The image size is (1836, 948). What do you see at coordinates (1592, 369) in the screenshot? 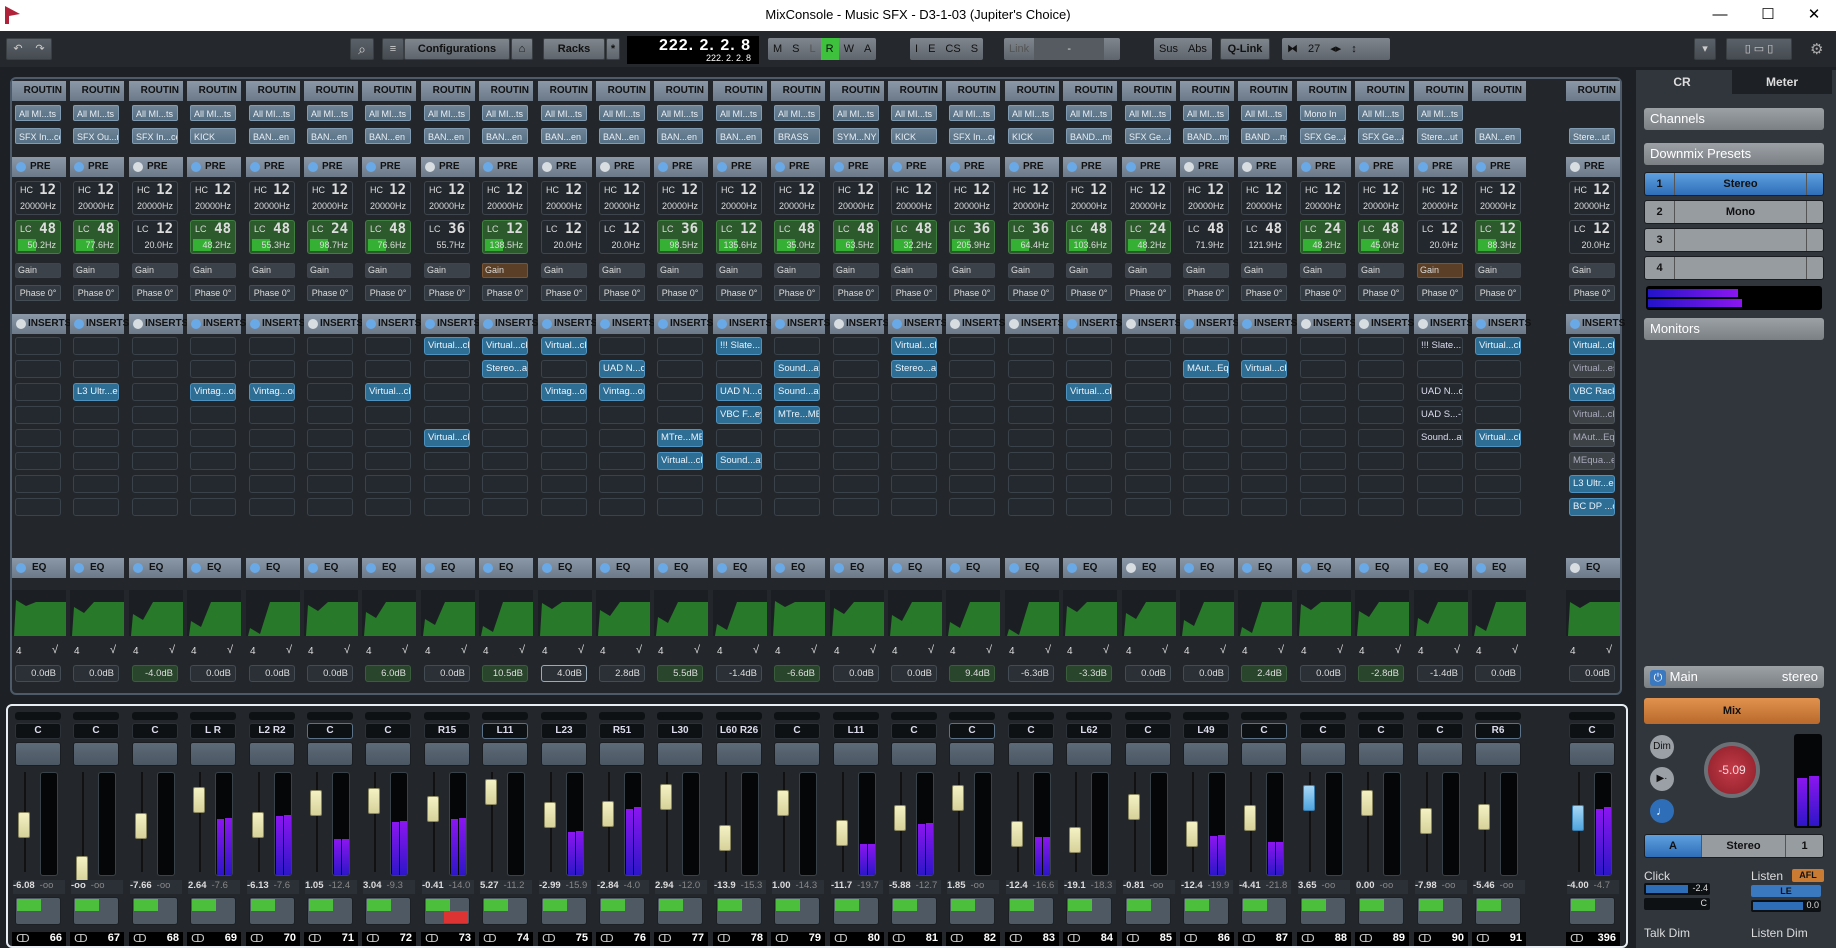
I see `insert-slot: Virtual...es` at bounding box center [1592, 369].